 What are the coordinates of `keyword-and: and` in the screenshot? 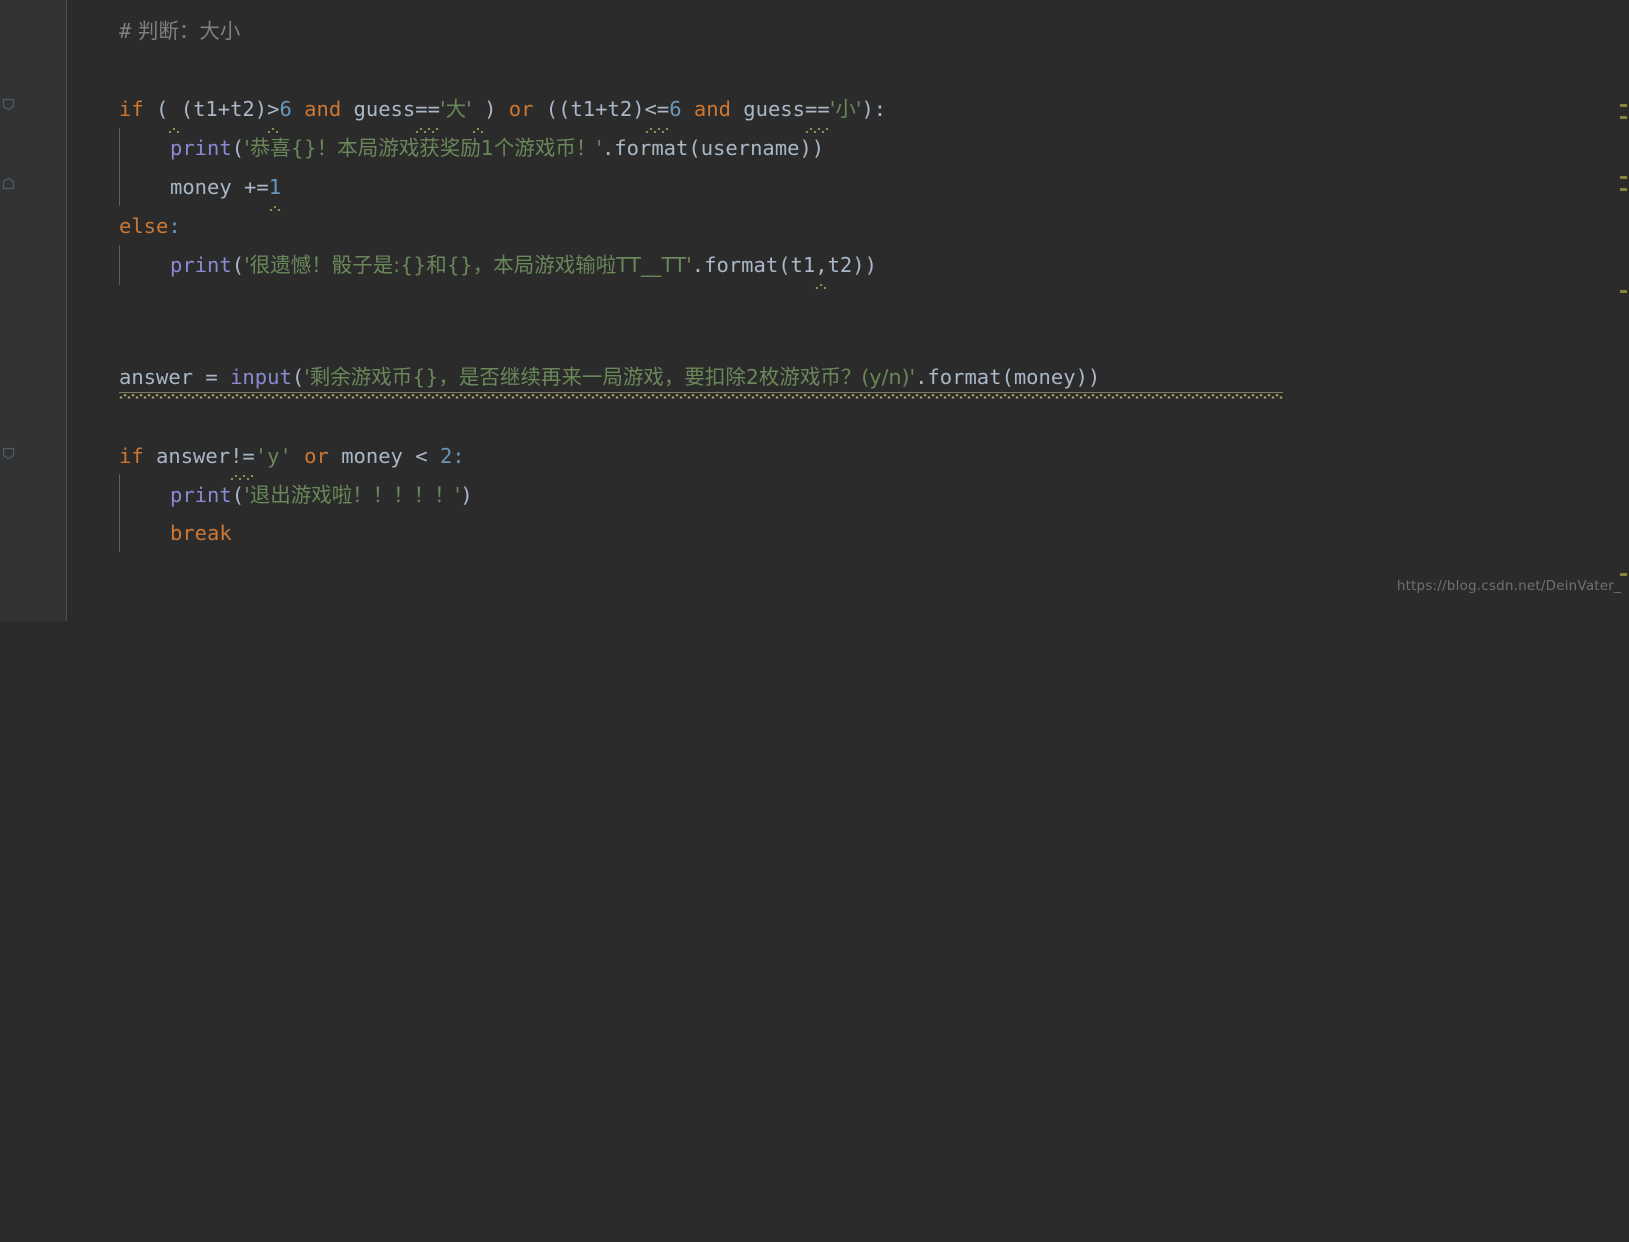 It's located at (322, 109).